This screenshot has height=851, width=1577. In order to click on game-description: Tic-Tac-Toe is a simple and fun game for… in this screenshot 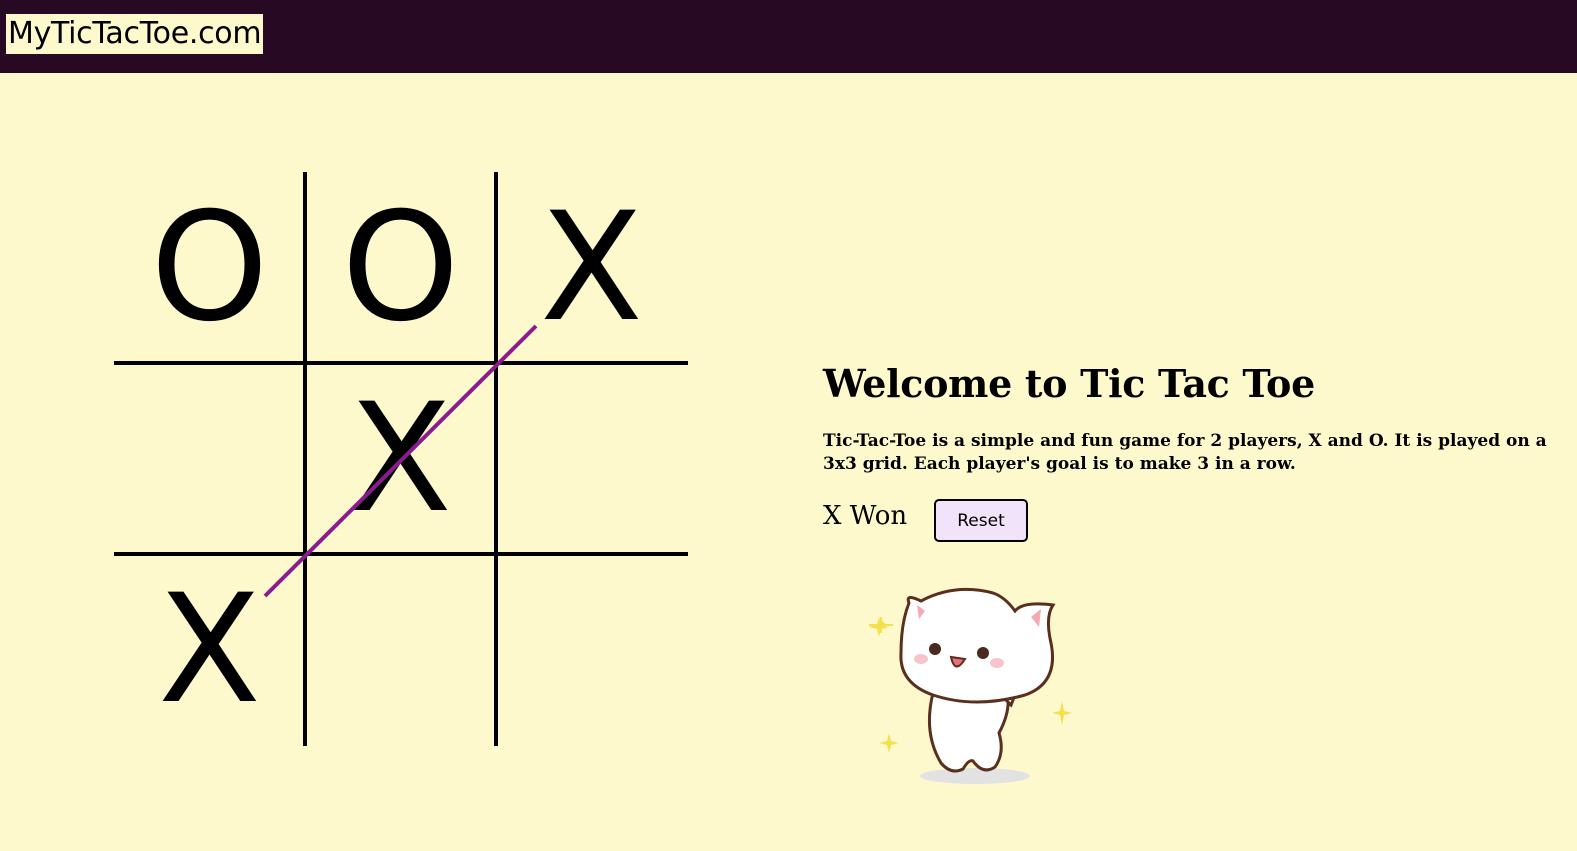, I will do `click(1185, 452)`.